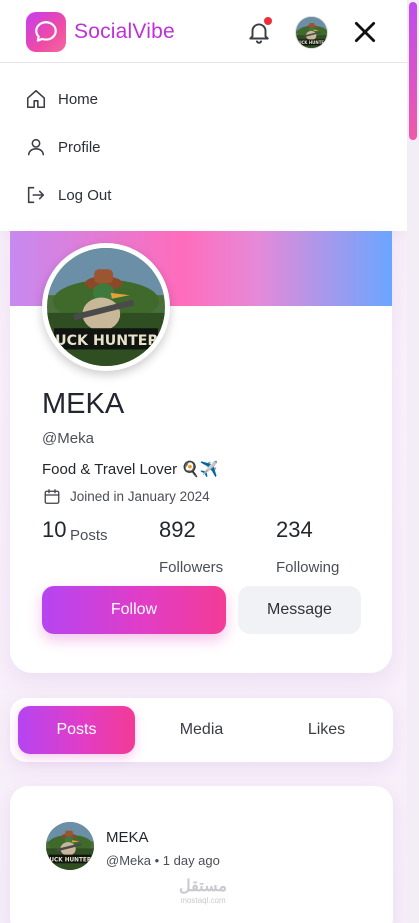  What do you see at coordinates (89, 535) in the screenshot?
I see `posts-label: Posts` at bounding box center [89, 535].